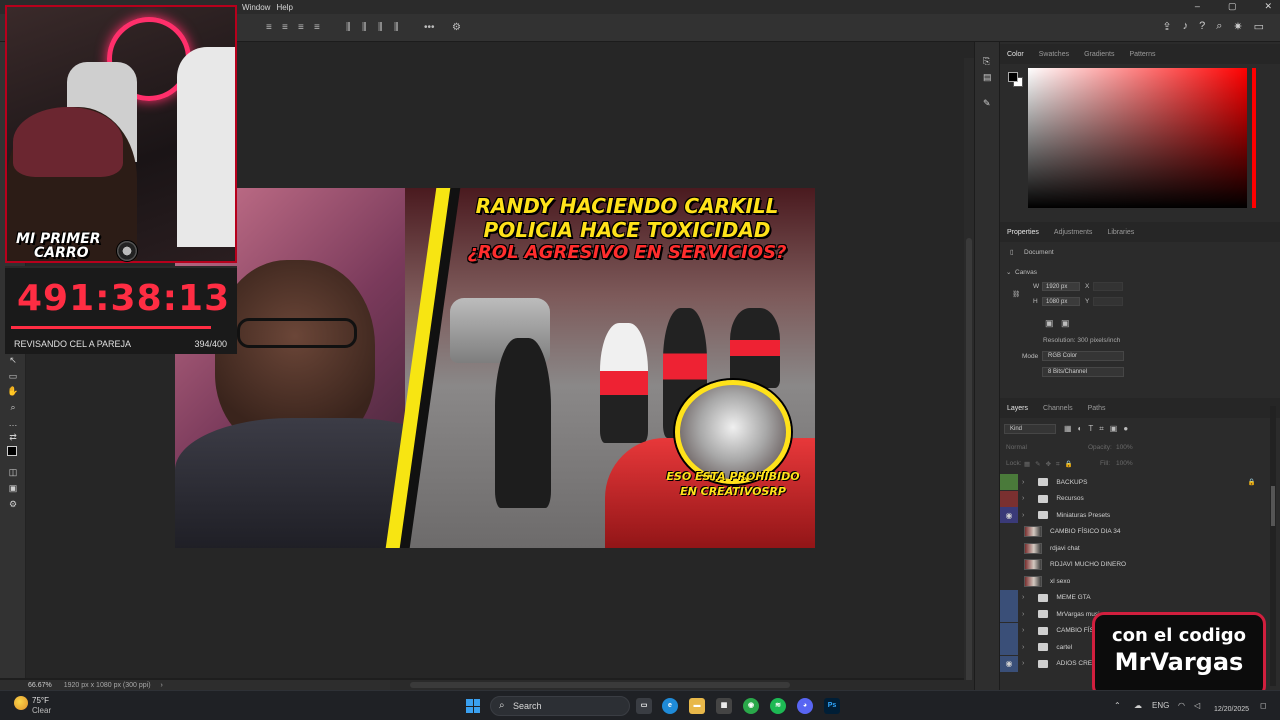  I want to click on height-field: 1080 px, so click(1061, 301).